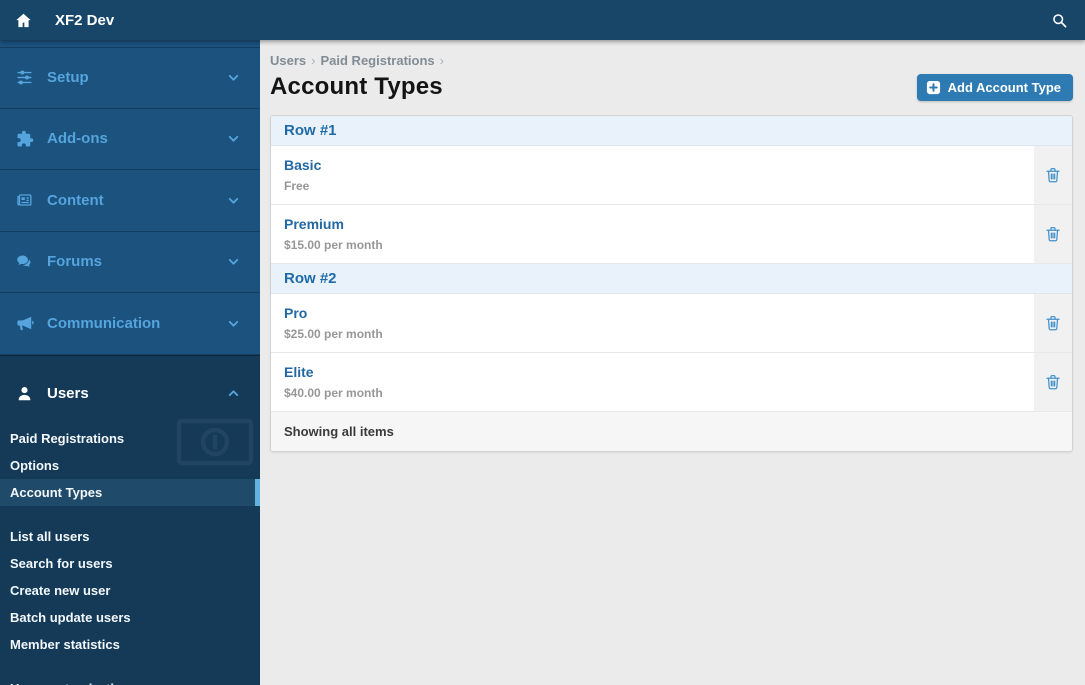 This screenshot has height=685, width=1085. What do you see at coordinates (542, 20) in the screenshot?
I see `topbar: XF2 Dev` at bounding box center [542, 20].